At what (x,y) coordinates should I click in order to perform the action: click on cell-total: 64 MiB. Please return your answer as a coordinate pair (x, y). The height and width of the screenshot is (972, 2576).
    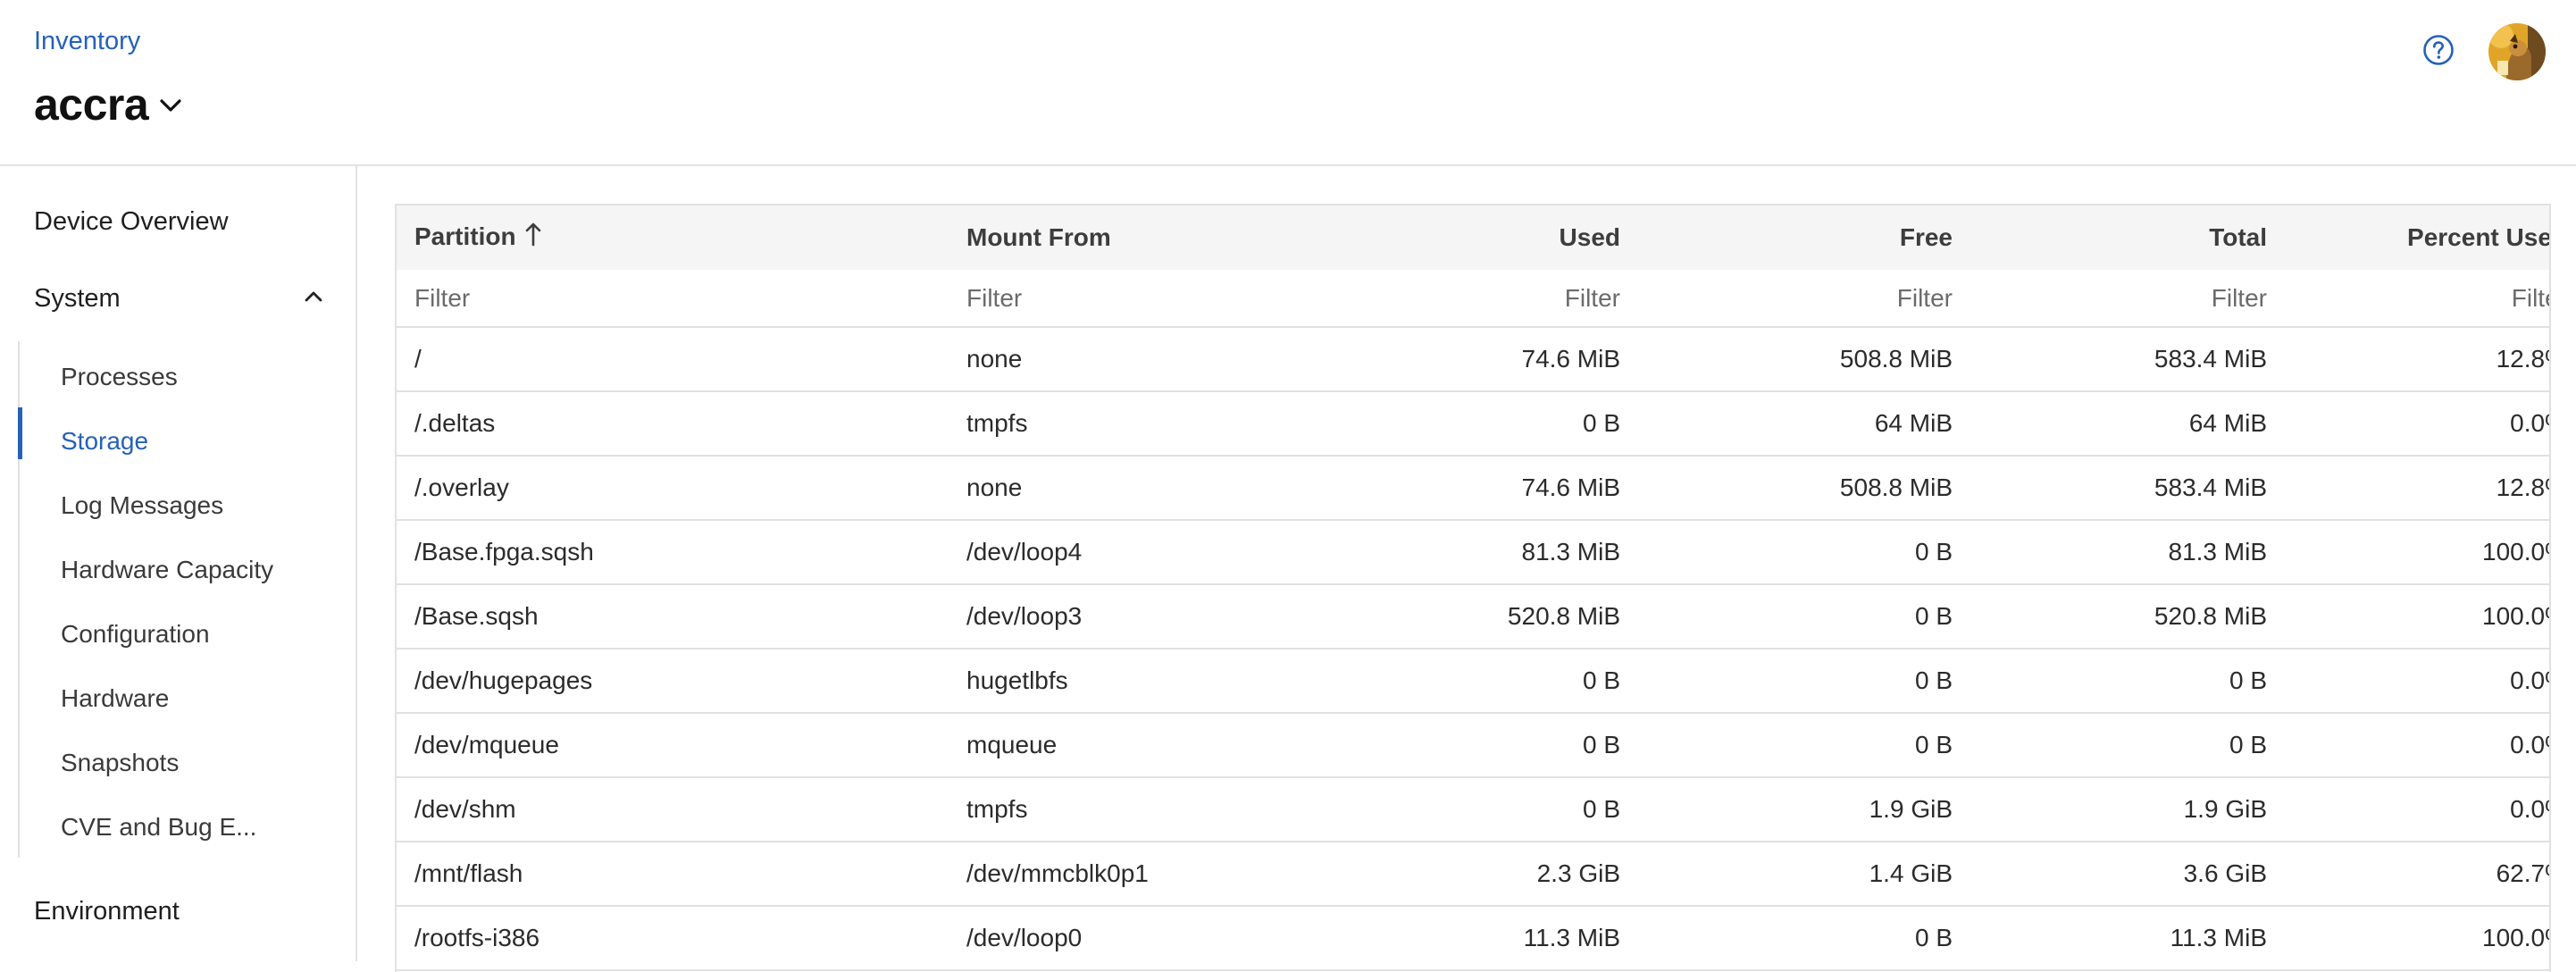
    Looking at the image, I should click on (2227, 423).